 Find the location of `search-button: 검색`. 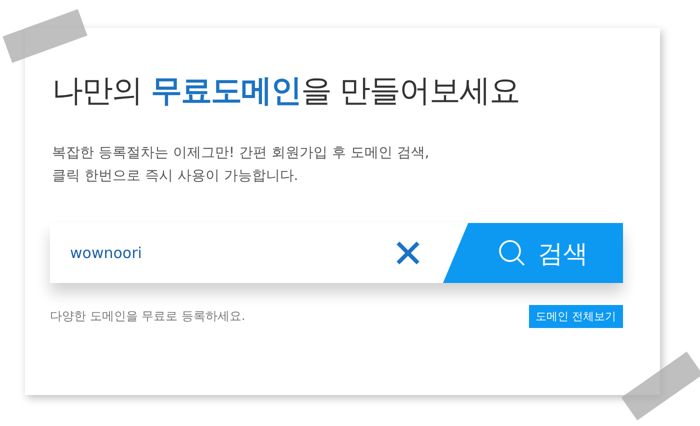

search-button: 검색 is located at coordinates (533, 253).